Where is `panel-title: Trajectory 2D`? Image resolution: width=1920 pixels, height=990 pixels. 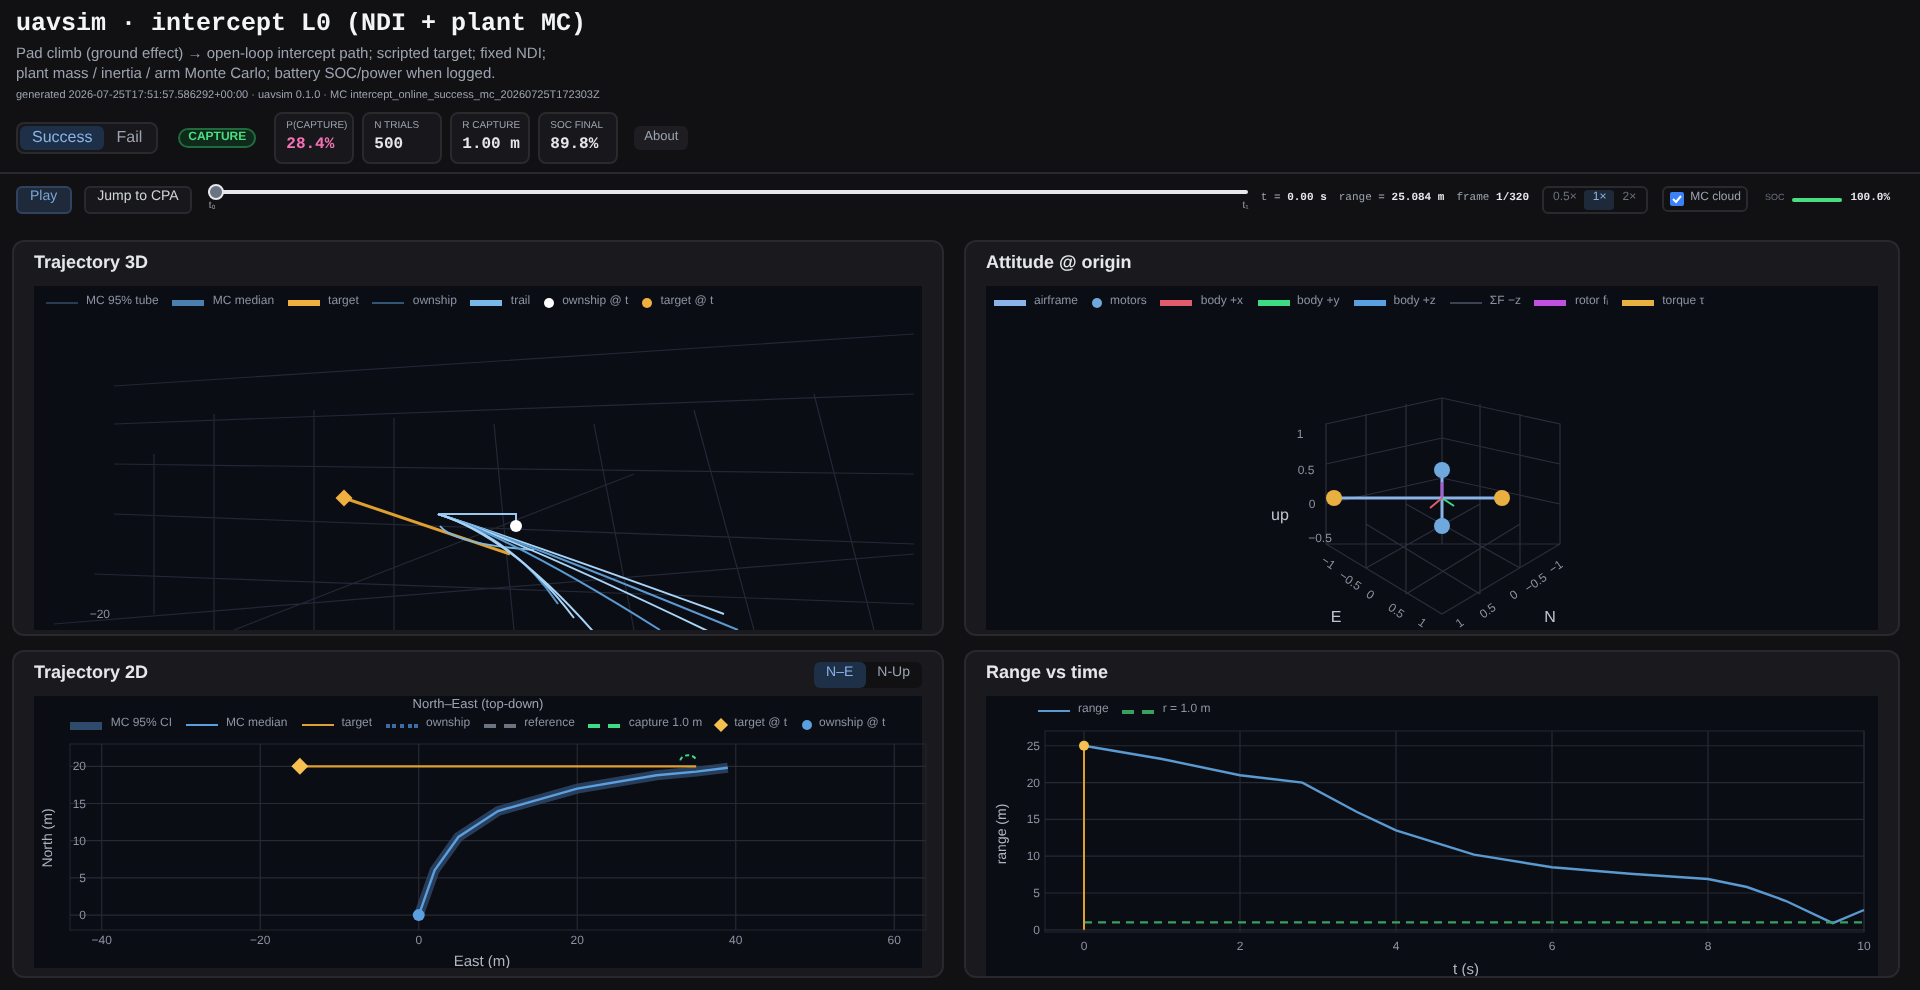
panel-title: Trajectory 2D is located at coordinates (91, 673).